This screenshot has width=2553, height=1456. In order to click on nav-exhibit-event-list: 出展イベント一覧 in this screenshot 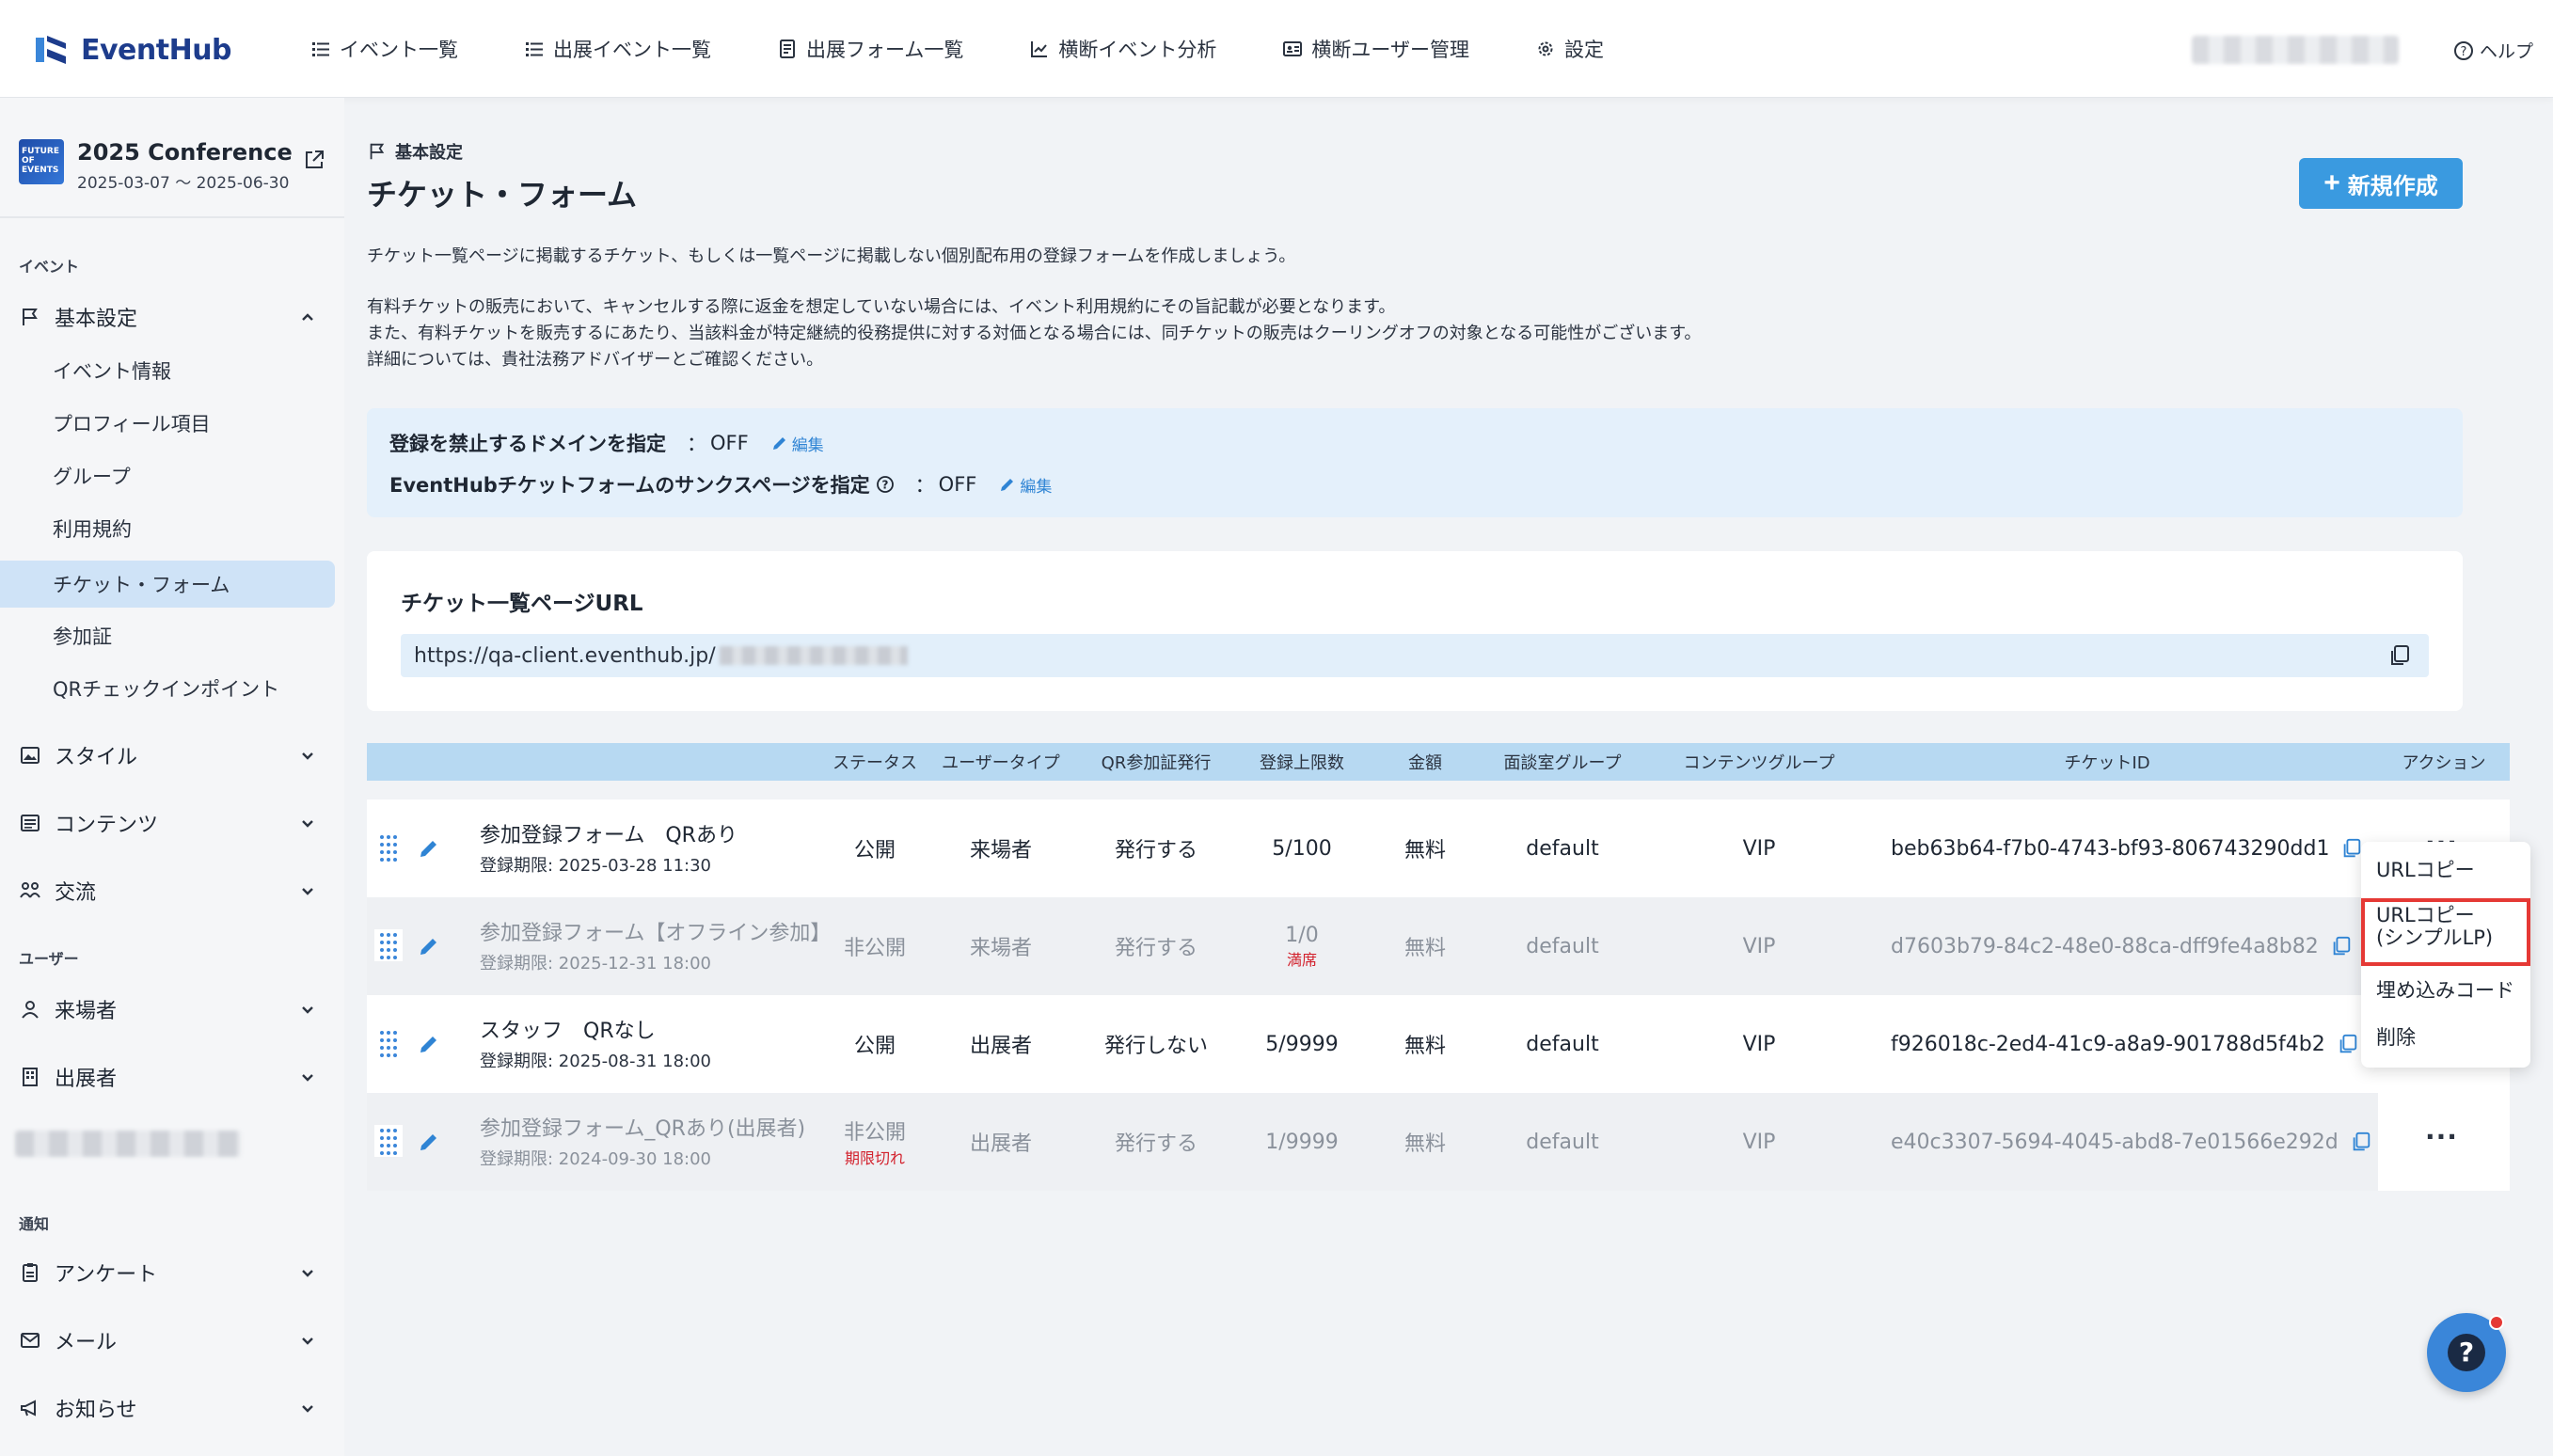, I will do `click(618, 49)`.